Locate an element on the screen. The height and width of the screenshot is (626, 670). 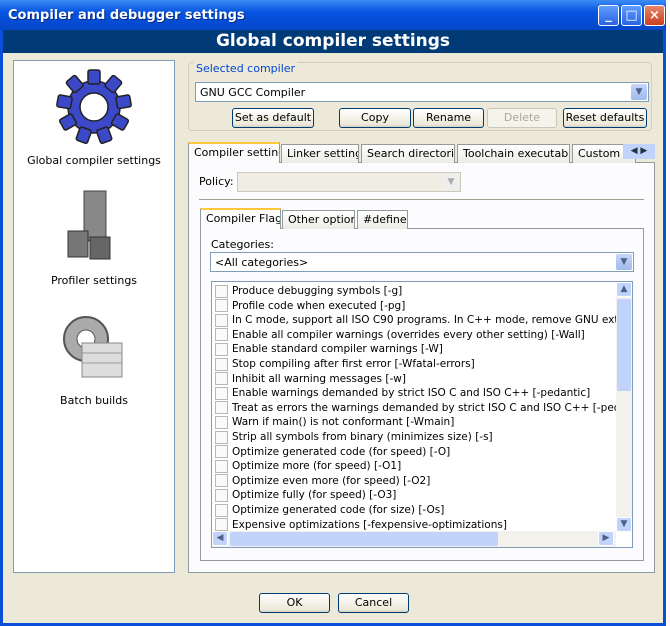
flag-list-item: Profile code when executed [-pg] is located at coordinates (310, 306).